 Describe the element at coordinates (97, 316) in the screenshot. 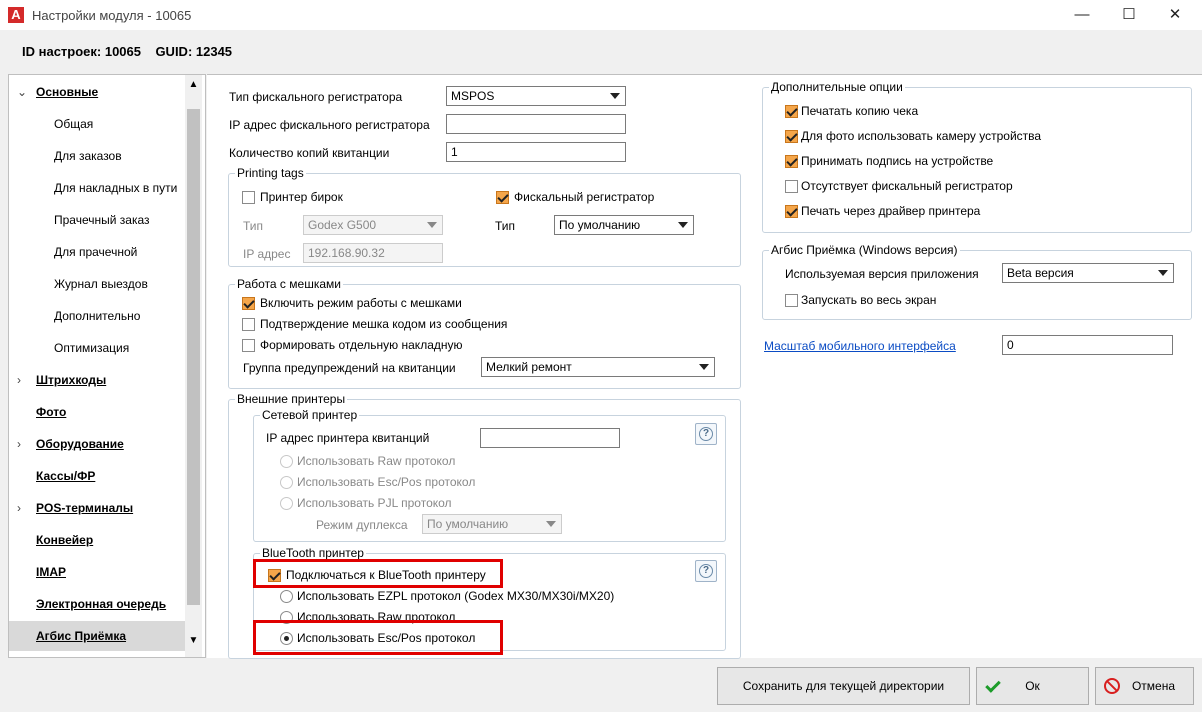

I see `sidebar-item-label: Дополнительно` at that location.